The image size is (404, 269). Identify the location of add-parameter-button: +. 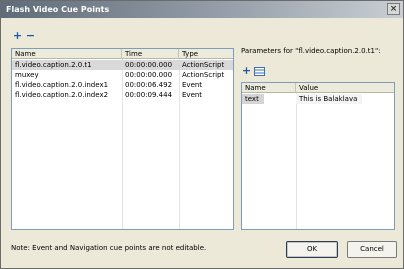
(246, 71).